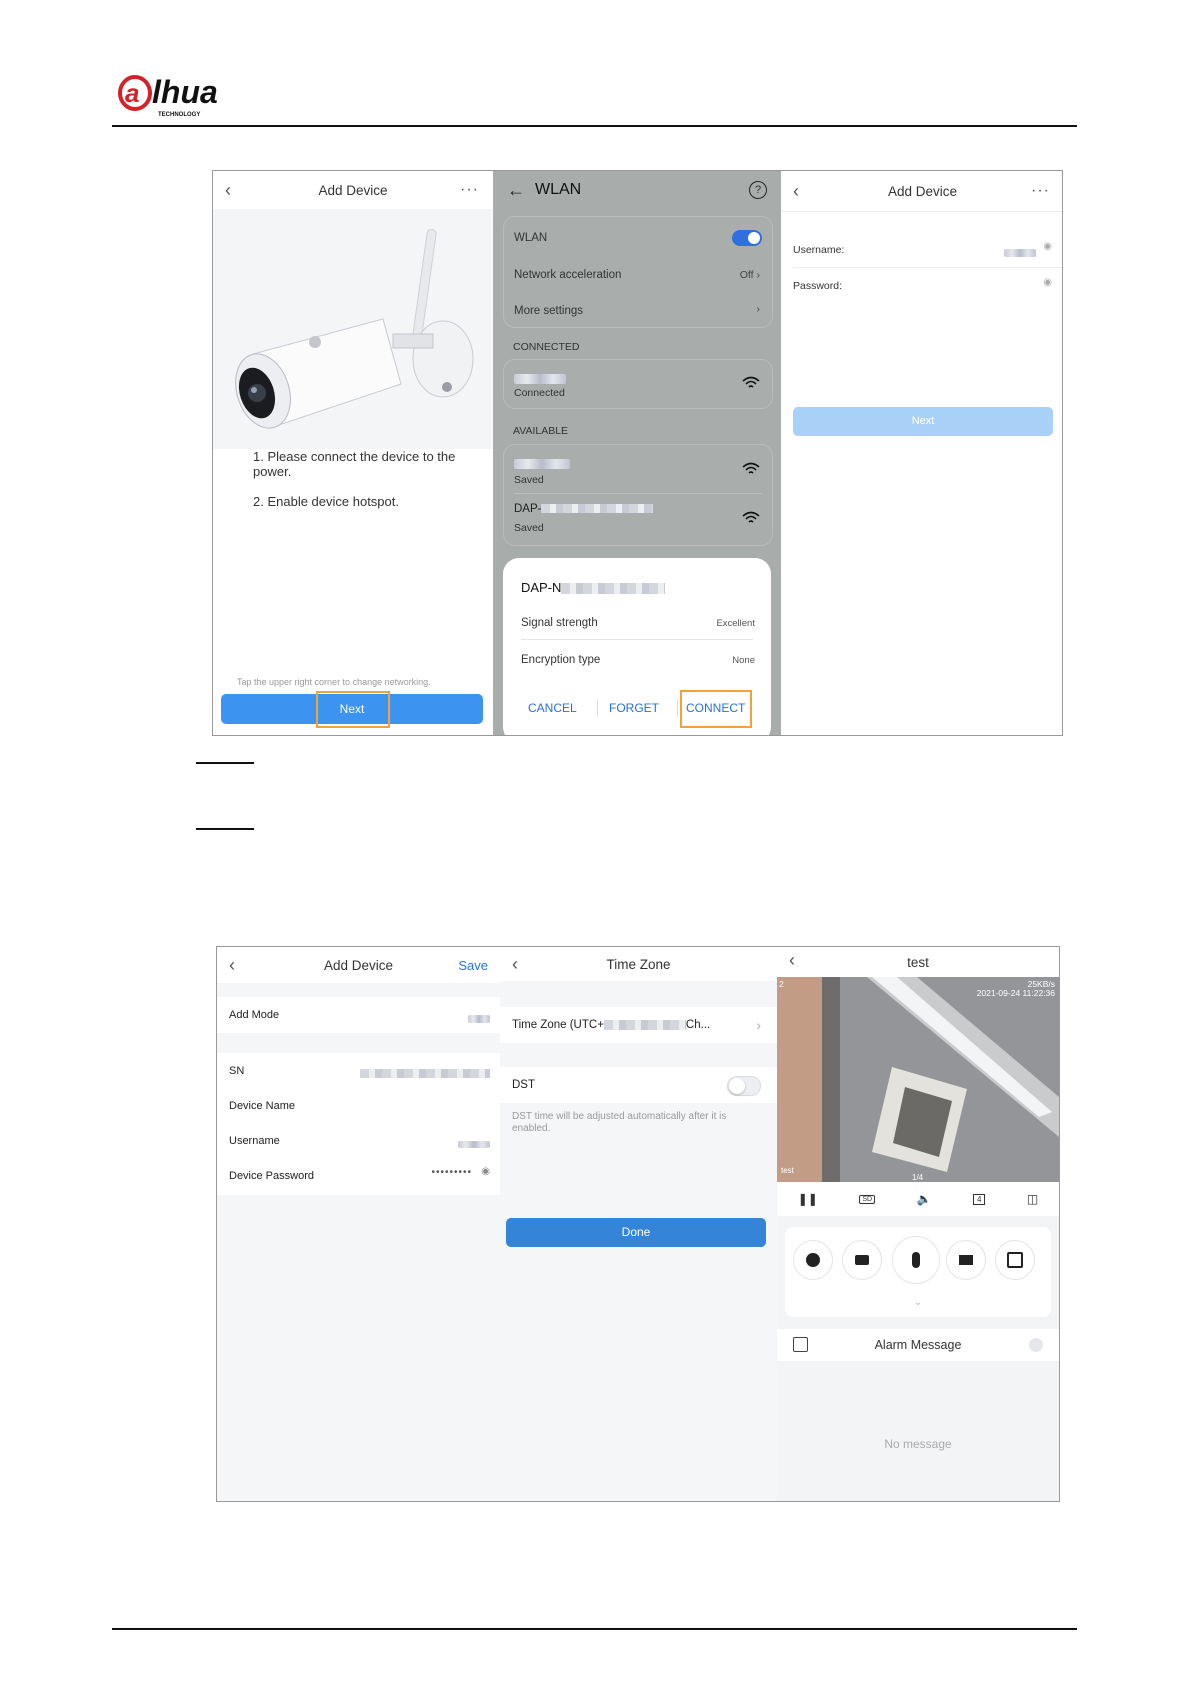 The width and height of the screenshot is (1192, 1685). Describe the element at coordinates (813, 1260) in the screenshot. I see `ptz-icon` at that location.